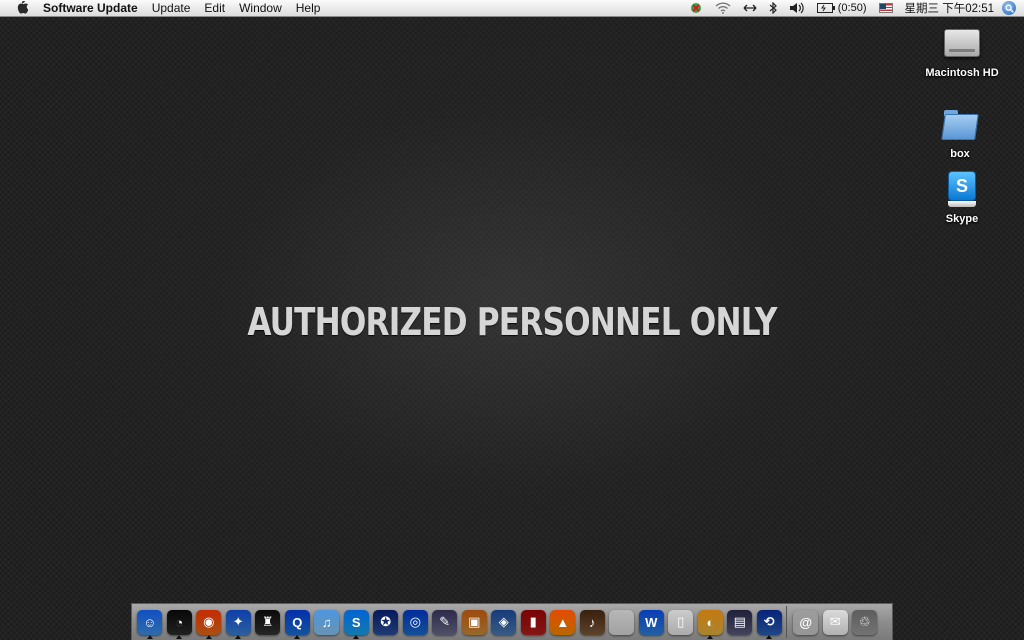 This screenshot has width=1024, height=640. I want to click on script-editor-icon: ✎, so click(445, 622).